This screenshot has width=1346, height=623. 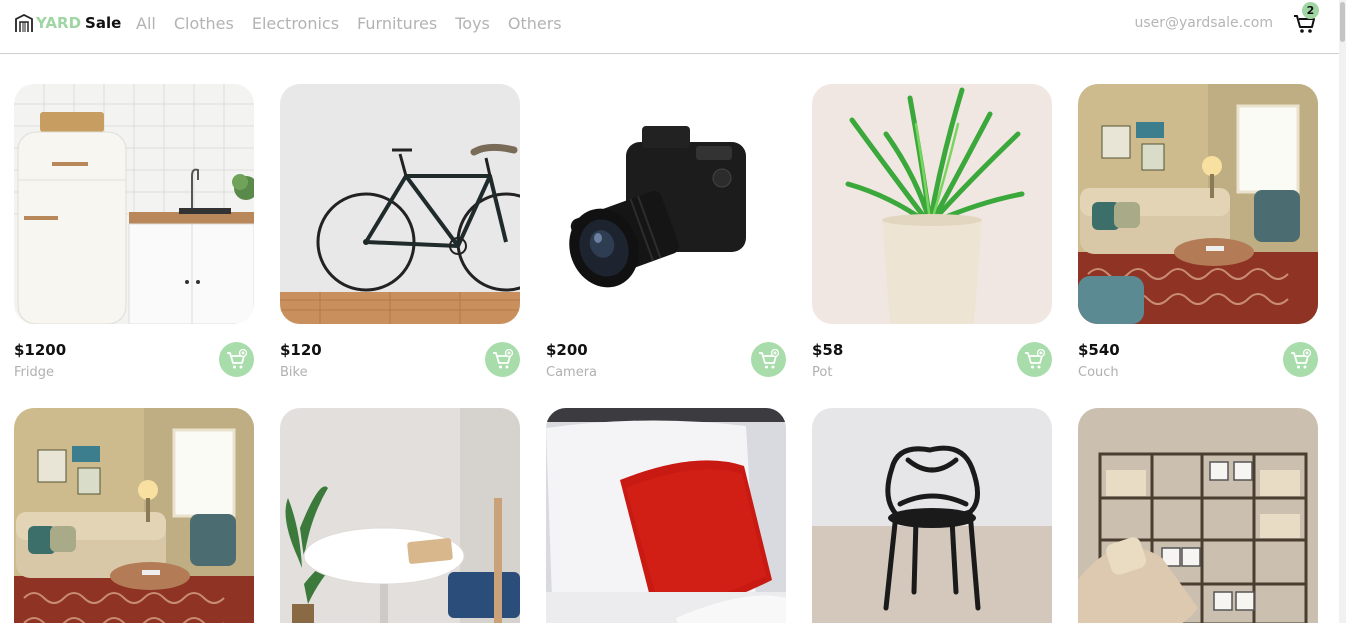 I want to click on product-card: $1200 Fridge, so click(x=134, y=232).